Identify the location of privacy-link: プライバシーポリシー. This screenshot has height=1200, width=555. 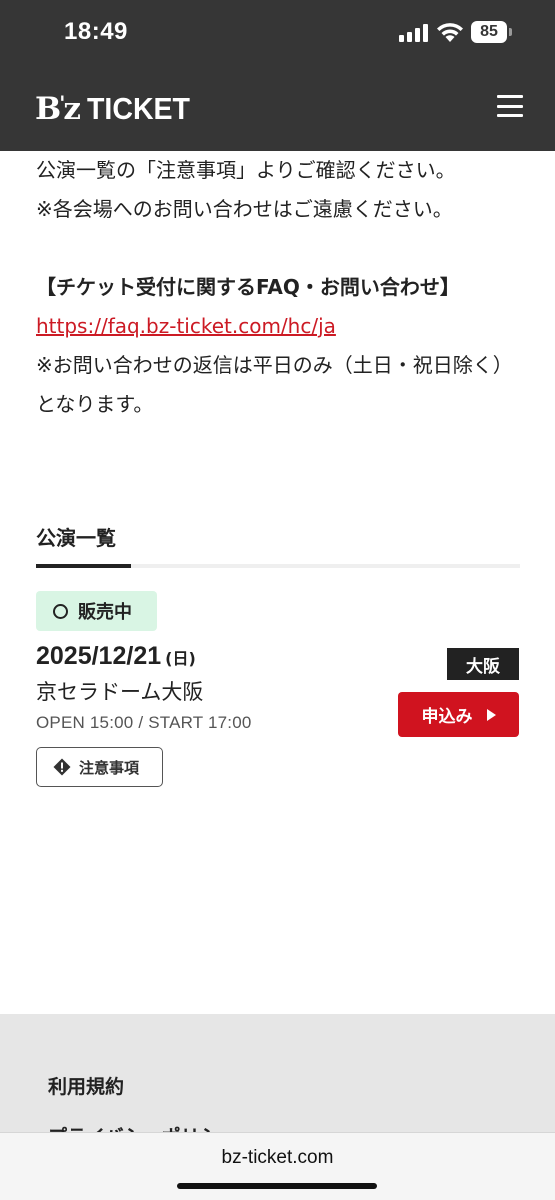
(143, 1127).